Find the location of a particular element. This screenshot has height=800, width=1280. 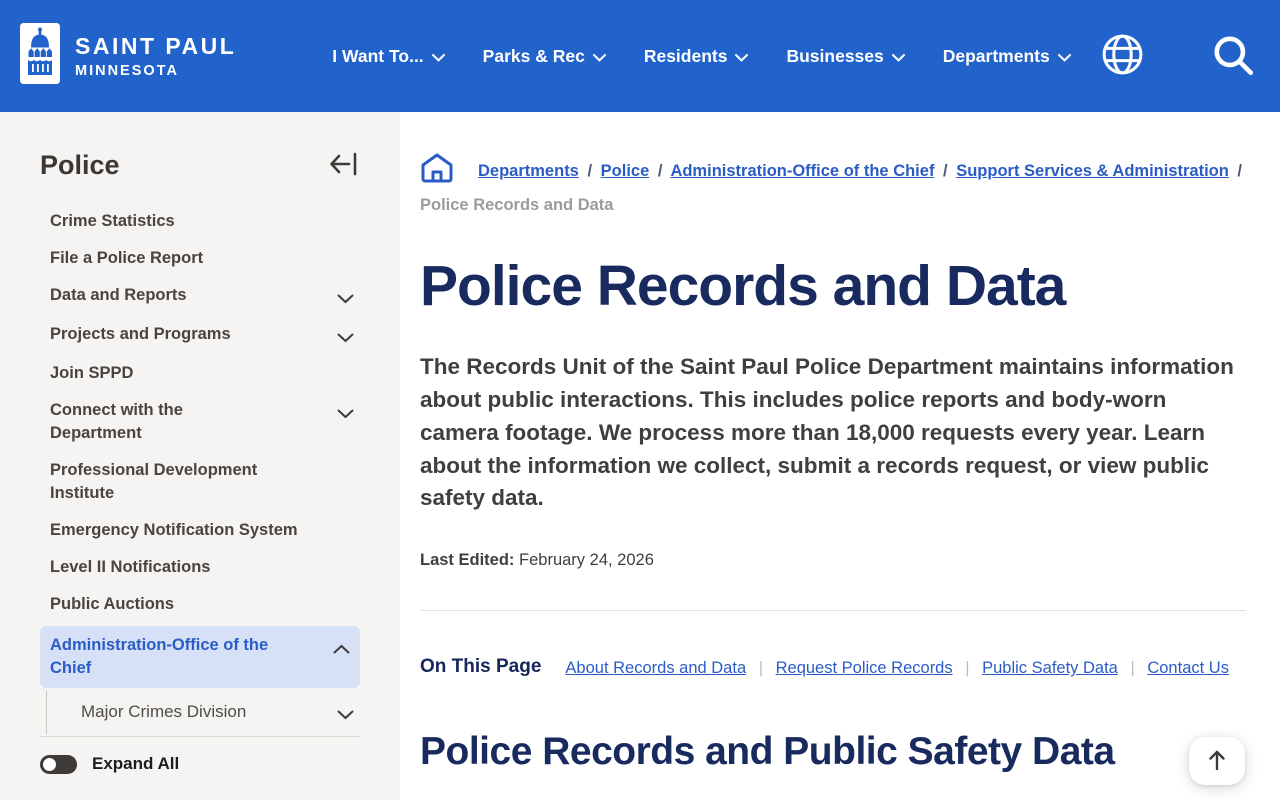

nav-businesses: Businesses is located at coordinates (845, 56).